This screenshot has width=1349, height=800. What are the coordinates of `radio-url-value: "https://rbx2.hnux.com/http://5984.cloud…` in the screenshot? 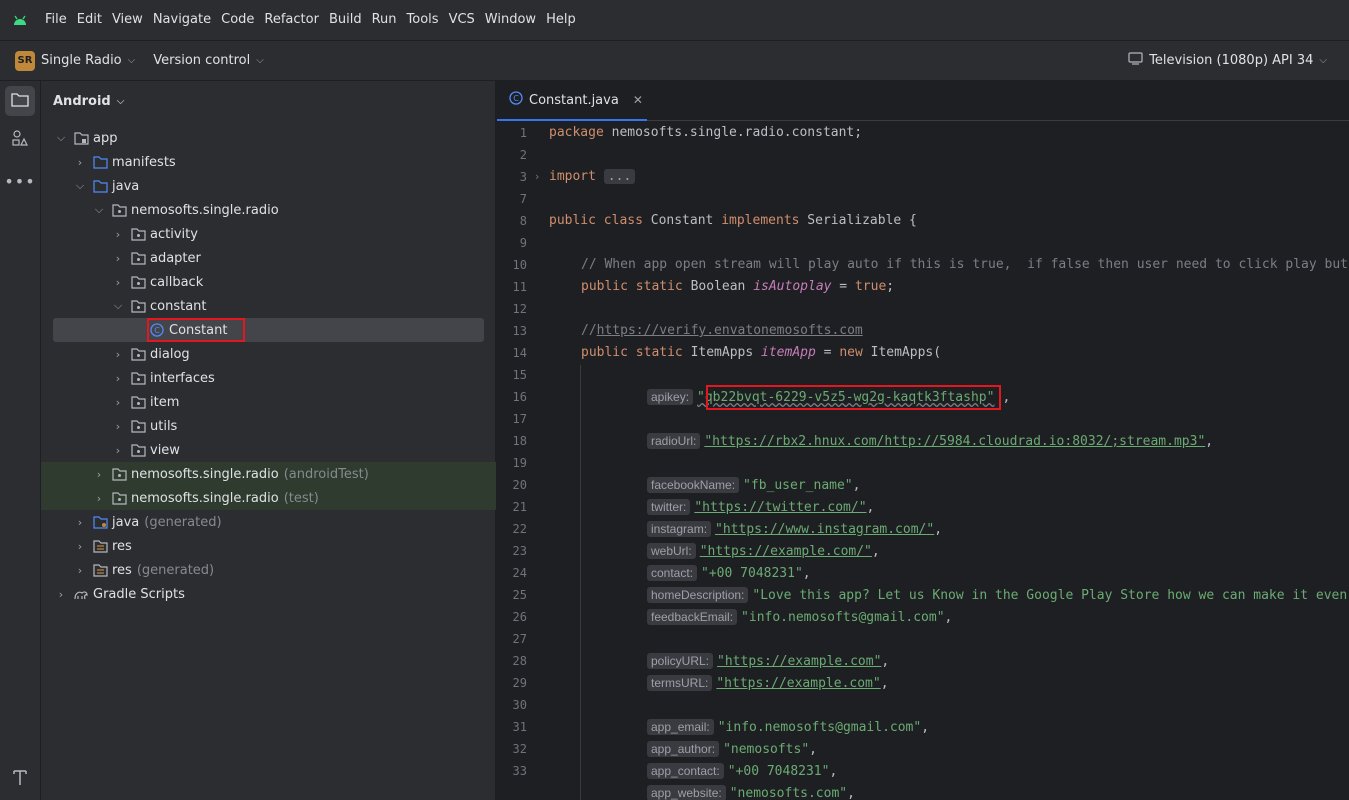 It's located at (954, 441).